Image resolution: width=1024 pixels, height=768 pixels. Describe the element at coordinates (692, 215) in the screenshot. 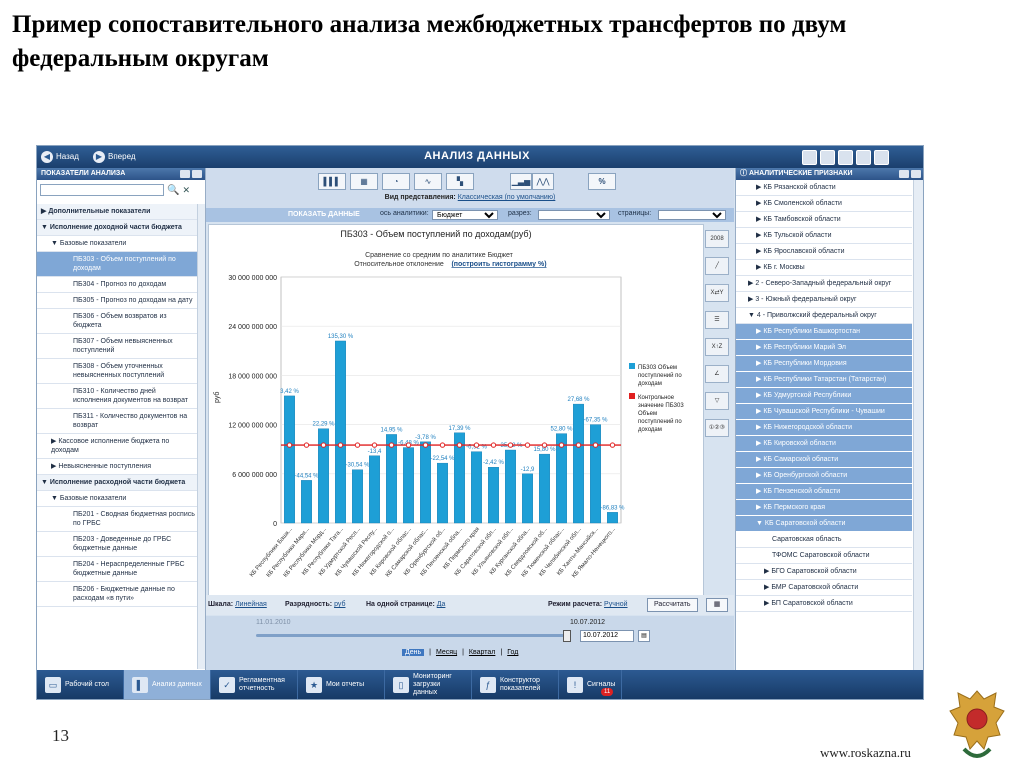

I see `pages-select` at that location.